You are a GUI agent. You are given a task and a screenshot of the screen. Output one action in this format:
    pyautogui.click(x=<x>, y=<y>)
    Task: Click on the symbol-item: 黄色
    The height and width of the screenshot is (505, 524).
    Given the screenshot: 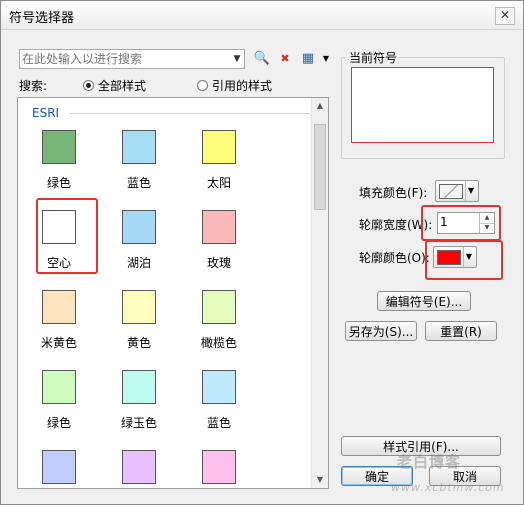 What is the action you would take?
    pyautogui.click(x=141, y=325)
    